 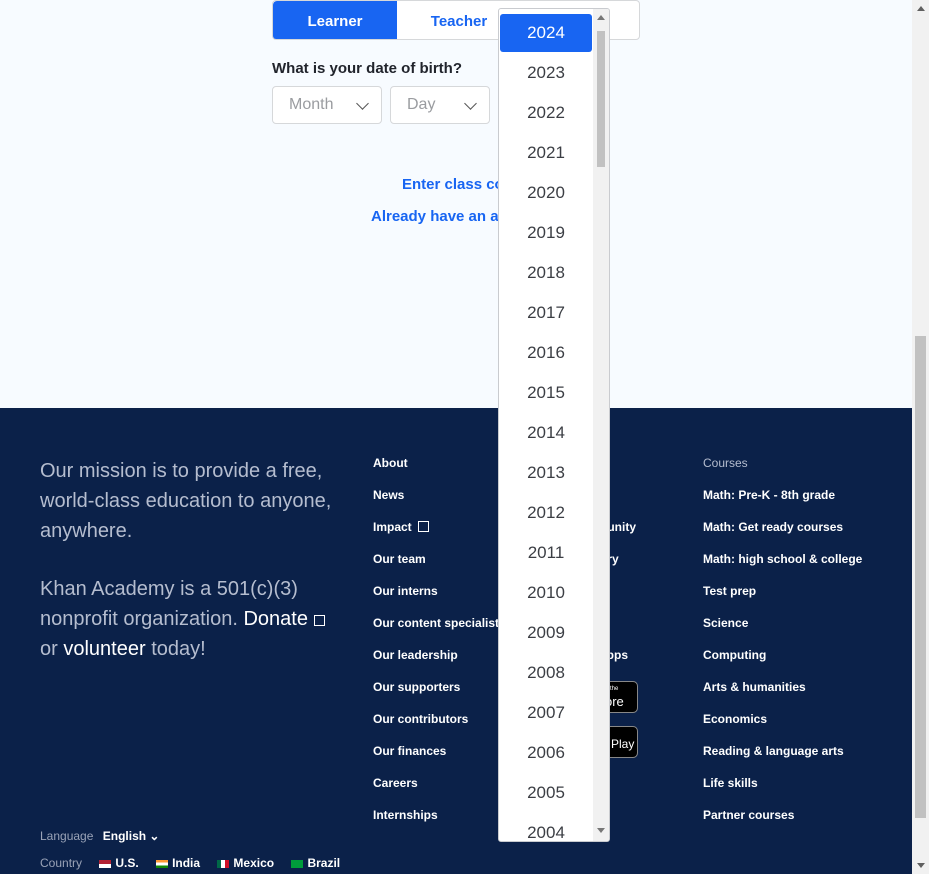 What do you see at coordinates (546, 73) in the screenshot?
I see `year-option: 2023` at bounding box center [546, 73].